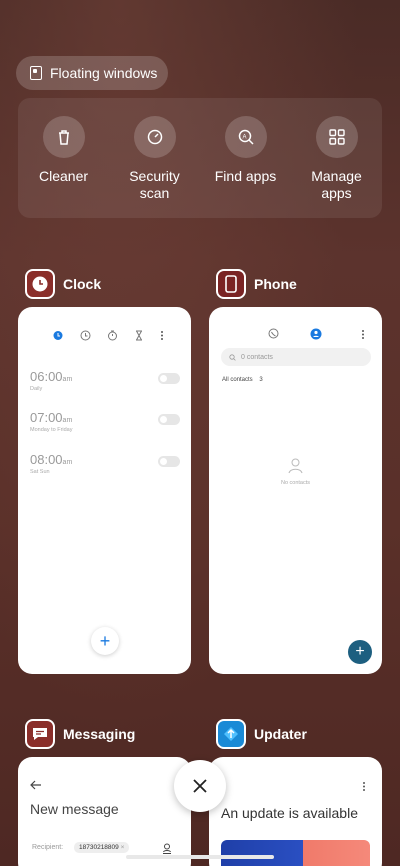 This screenshot has height=866, width=400. What do you see at coordinates (200, 857) in the screenshot?
I see `home-indicator` at bounding box center [200, 857].